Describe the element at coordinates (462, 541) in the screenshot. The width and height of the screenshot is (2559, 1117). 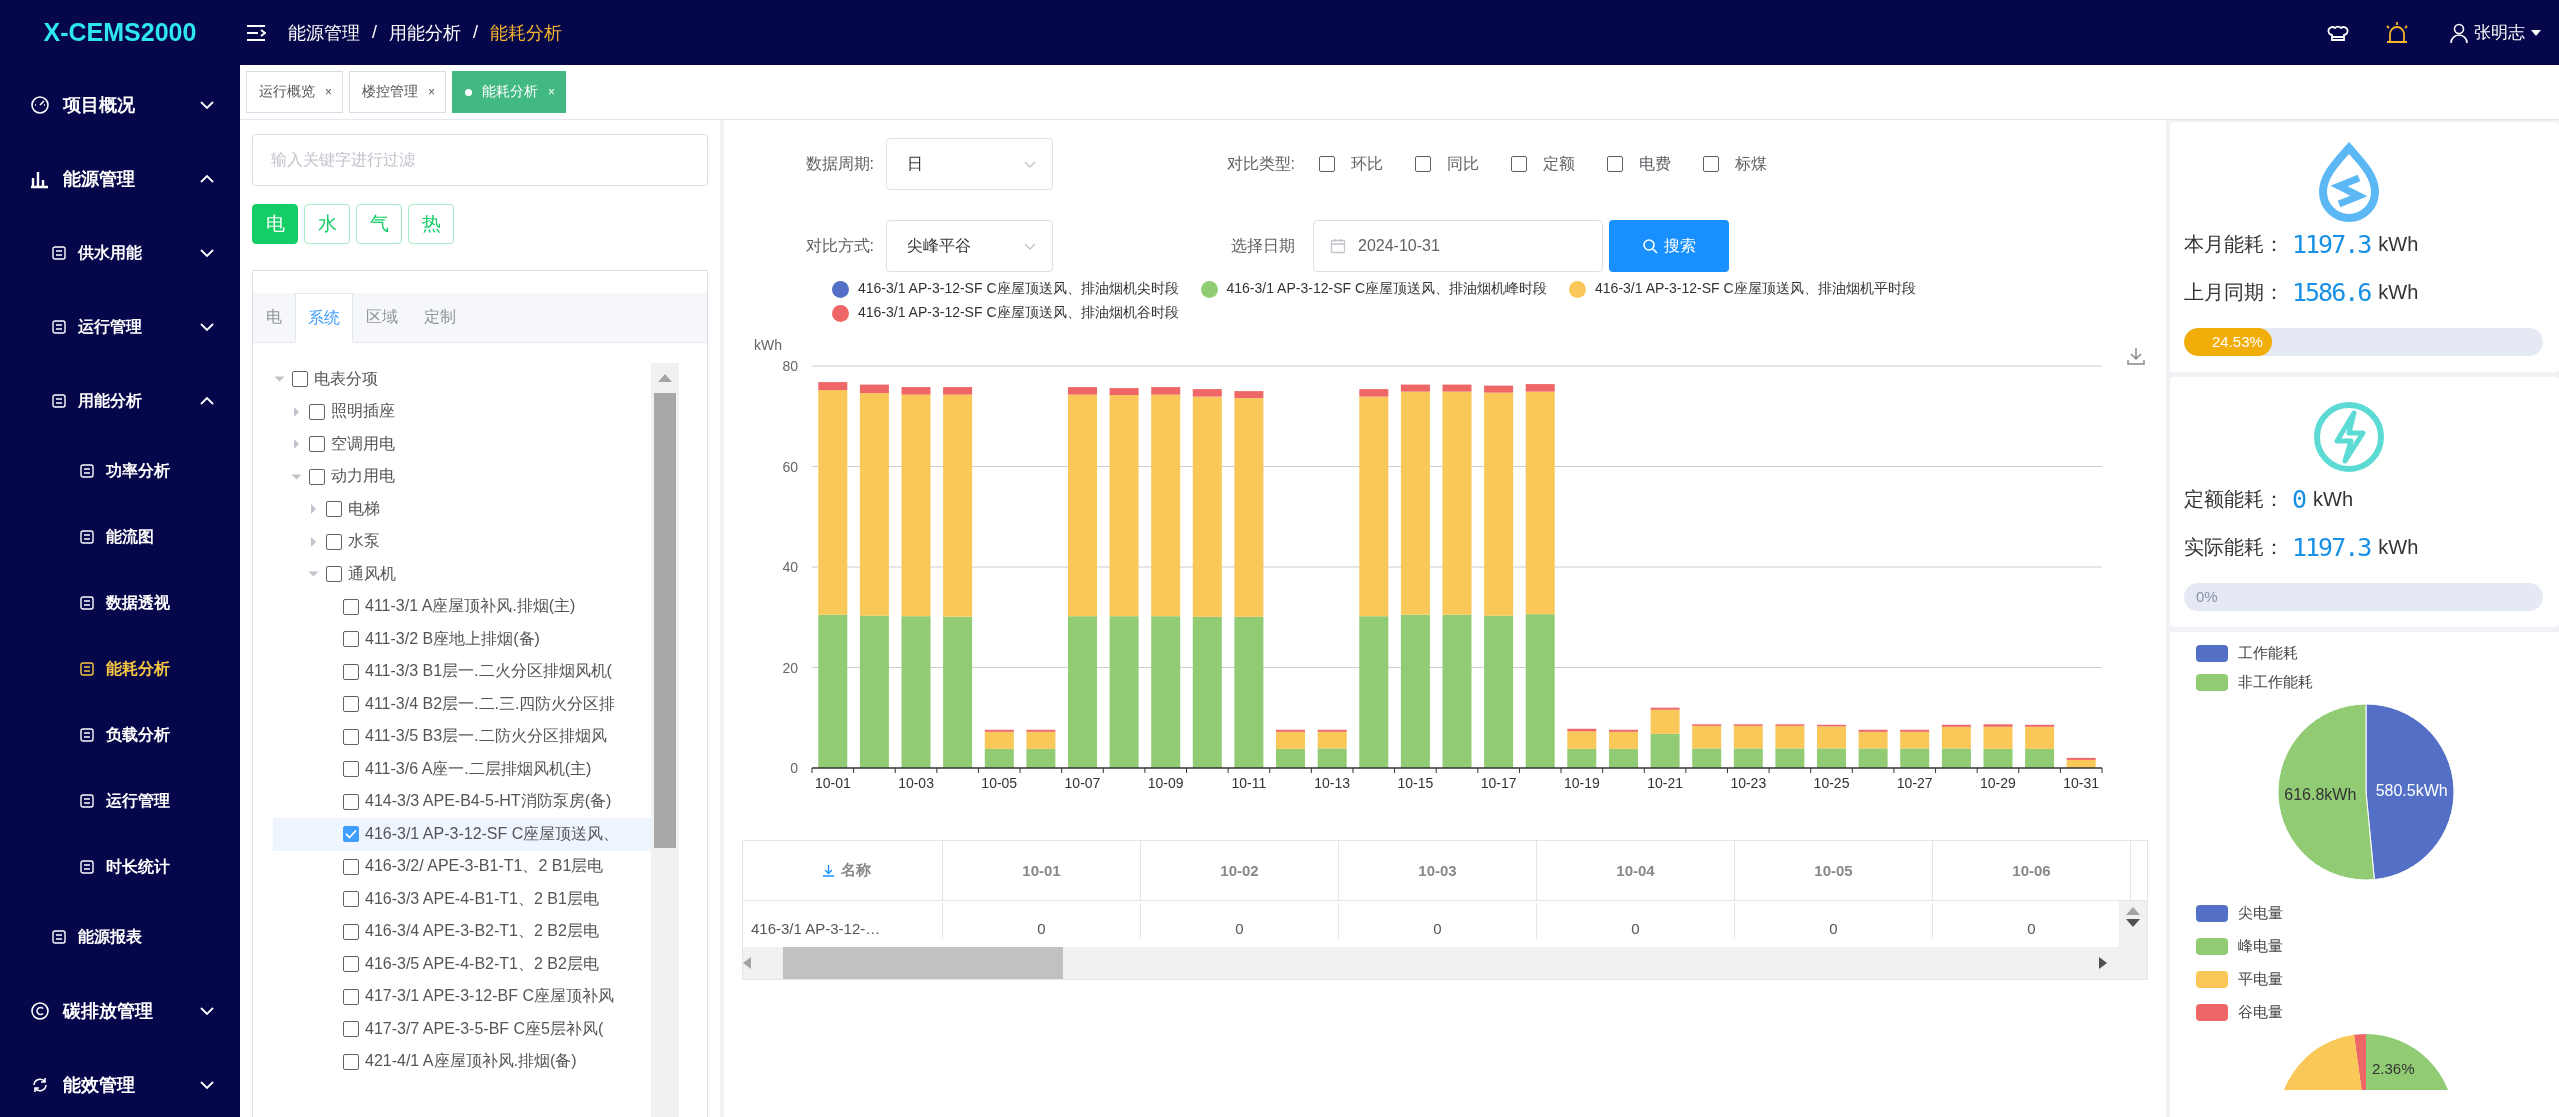
I see `tree-node: 水泵` at that location.